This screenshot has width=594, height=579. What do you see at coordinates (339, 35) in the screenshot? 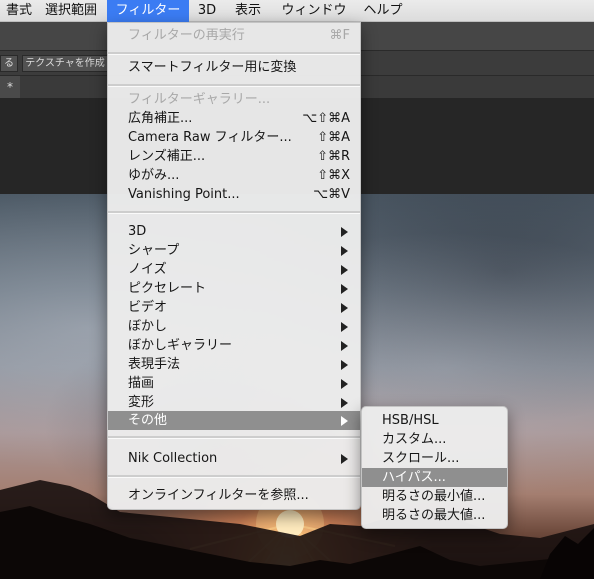
I see `menu-item-shortcut: ⌘F` at bounding box center [339, 35].